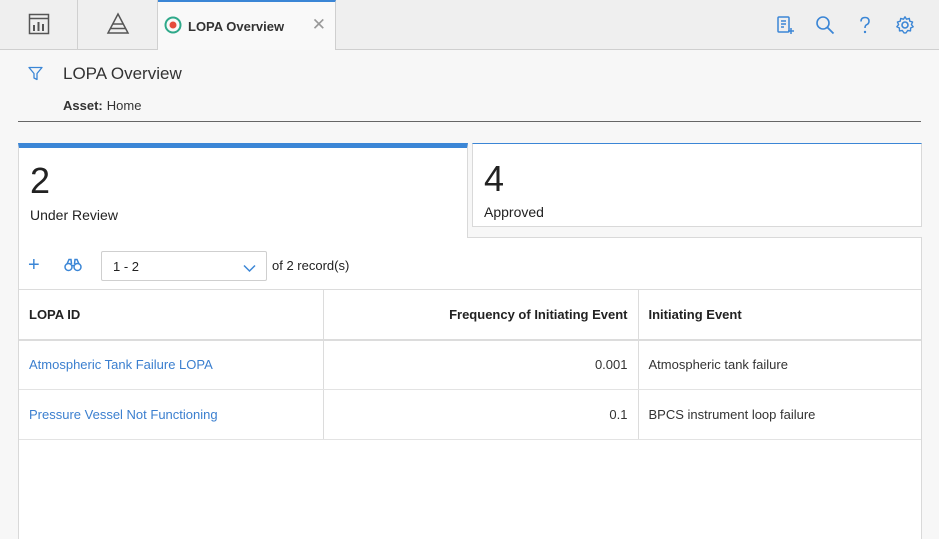 The image size is (939, 539). I want to click on tab-lopa-overview: LOPA Overview ✕, so click(247, 25).